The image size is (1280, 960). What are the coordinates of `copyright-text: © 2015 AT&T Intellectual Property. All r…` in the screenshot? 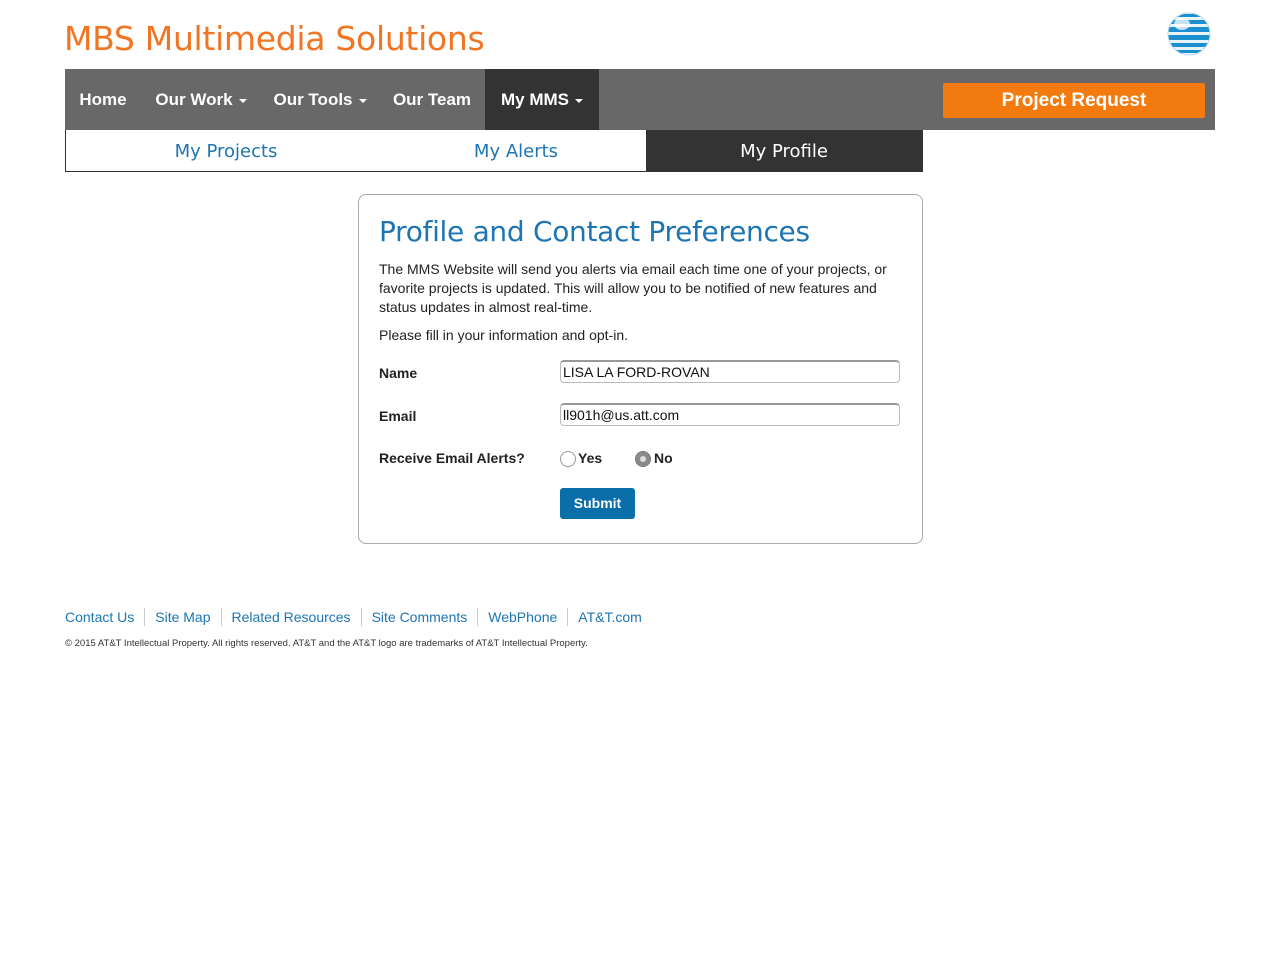 It's located at (326, 643).